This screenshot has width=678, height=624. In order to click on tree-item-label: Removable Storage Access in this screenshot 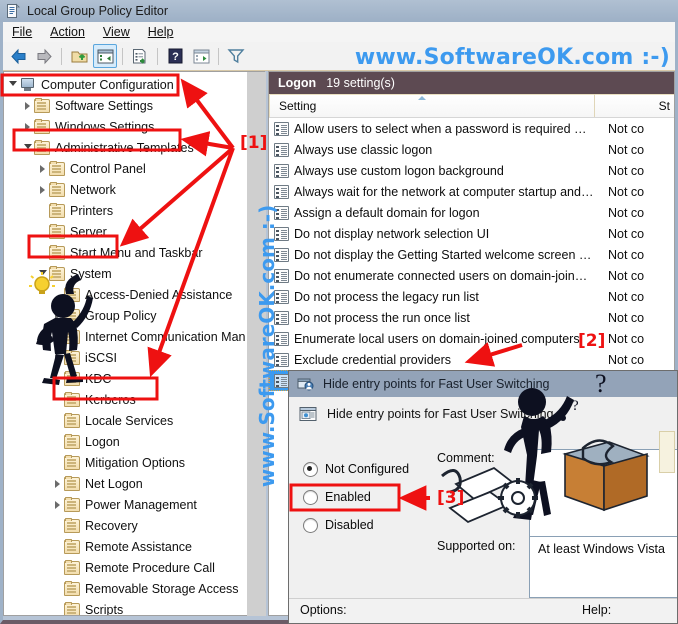, I will do `click(162, 588)`.